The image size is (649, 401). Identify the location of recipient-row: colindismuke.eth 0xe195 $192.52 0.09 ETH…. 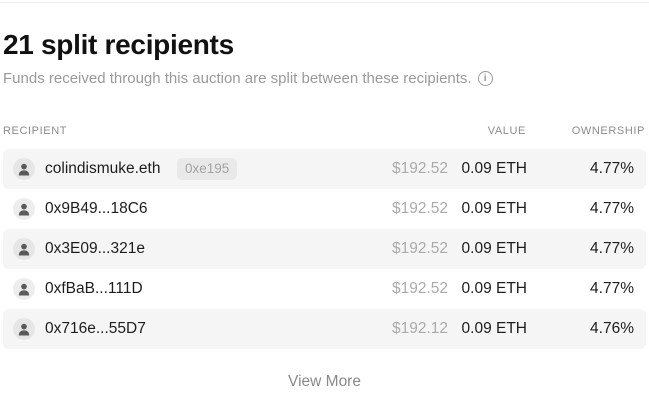
(324, 169).